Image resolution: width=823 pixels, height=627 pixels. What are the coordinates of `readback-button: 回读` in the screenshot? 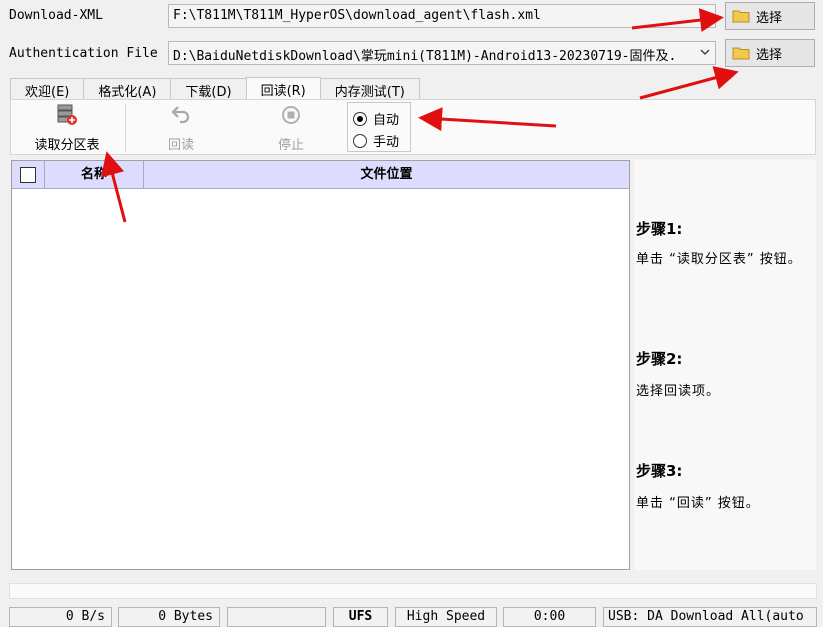 It's located at (181, 128).